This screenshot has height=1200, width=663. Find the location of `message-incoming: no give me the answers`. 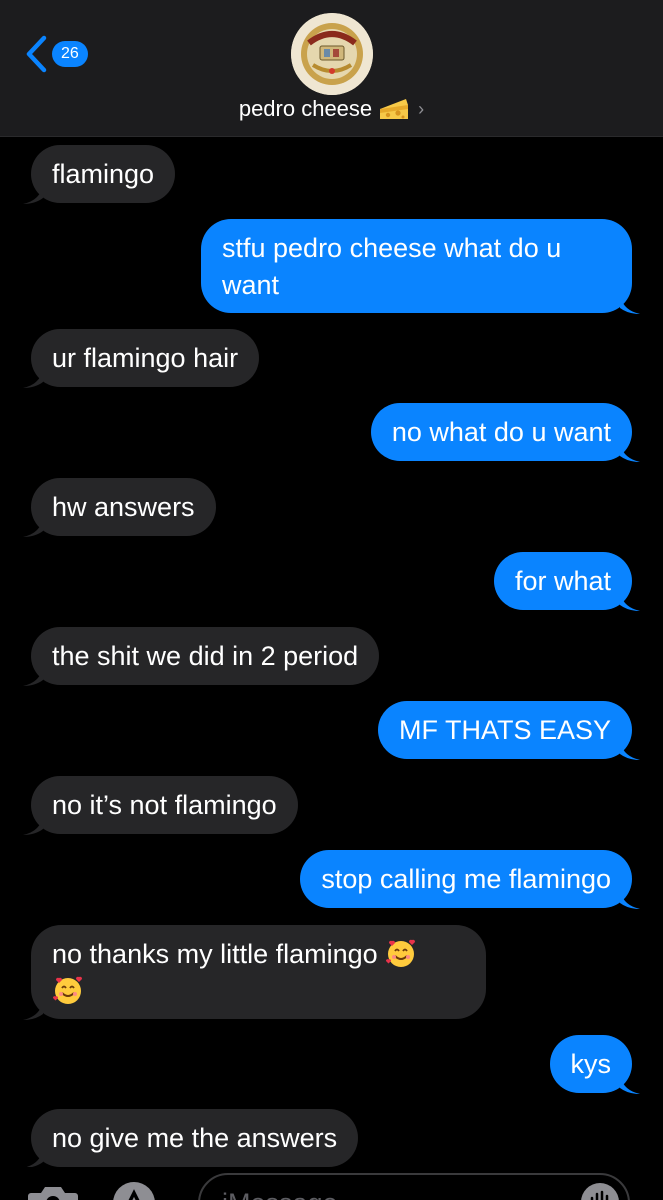

message-incoming: no give me the answers is located at coordinates (192, 1138).